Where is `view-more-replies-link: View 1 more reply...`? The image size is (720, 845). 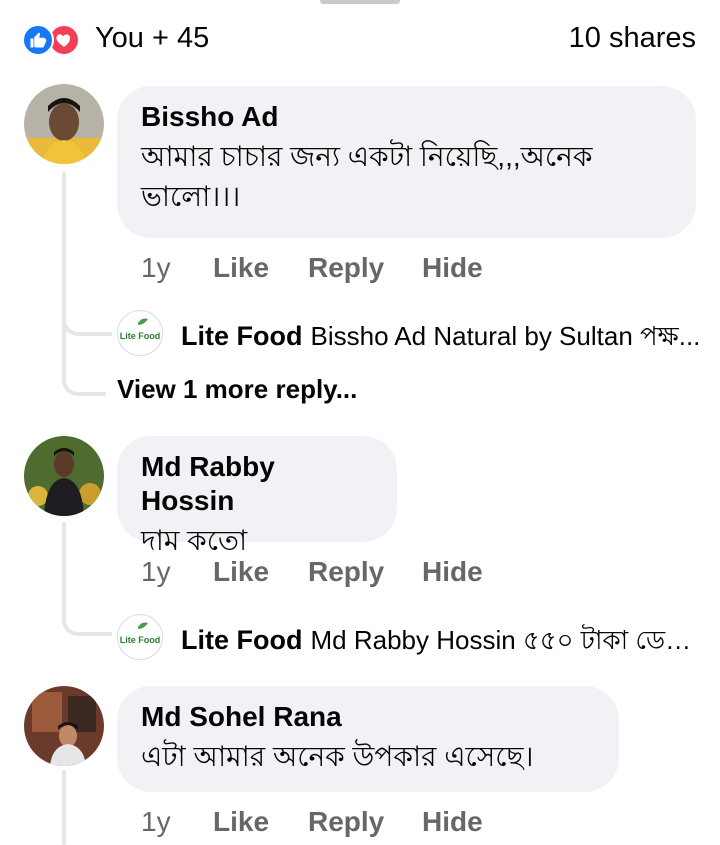
view-more-replies-link: View 1 more reply... is located at coordinates (237, 389).